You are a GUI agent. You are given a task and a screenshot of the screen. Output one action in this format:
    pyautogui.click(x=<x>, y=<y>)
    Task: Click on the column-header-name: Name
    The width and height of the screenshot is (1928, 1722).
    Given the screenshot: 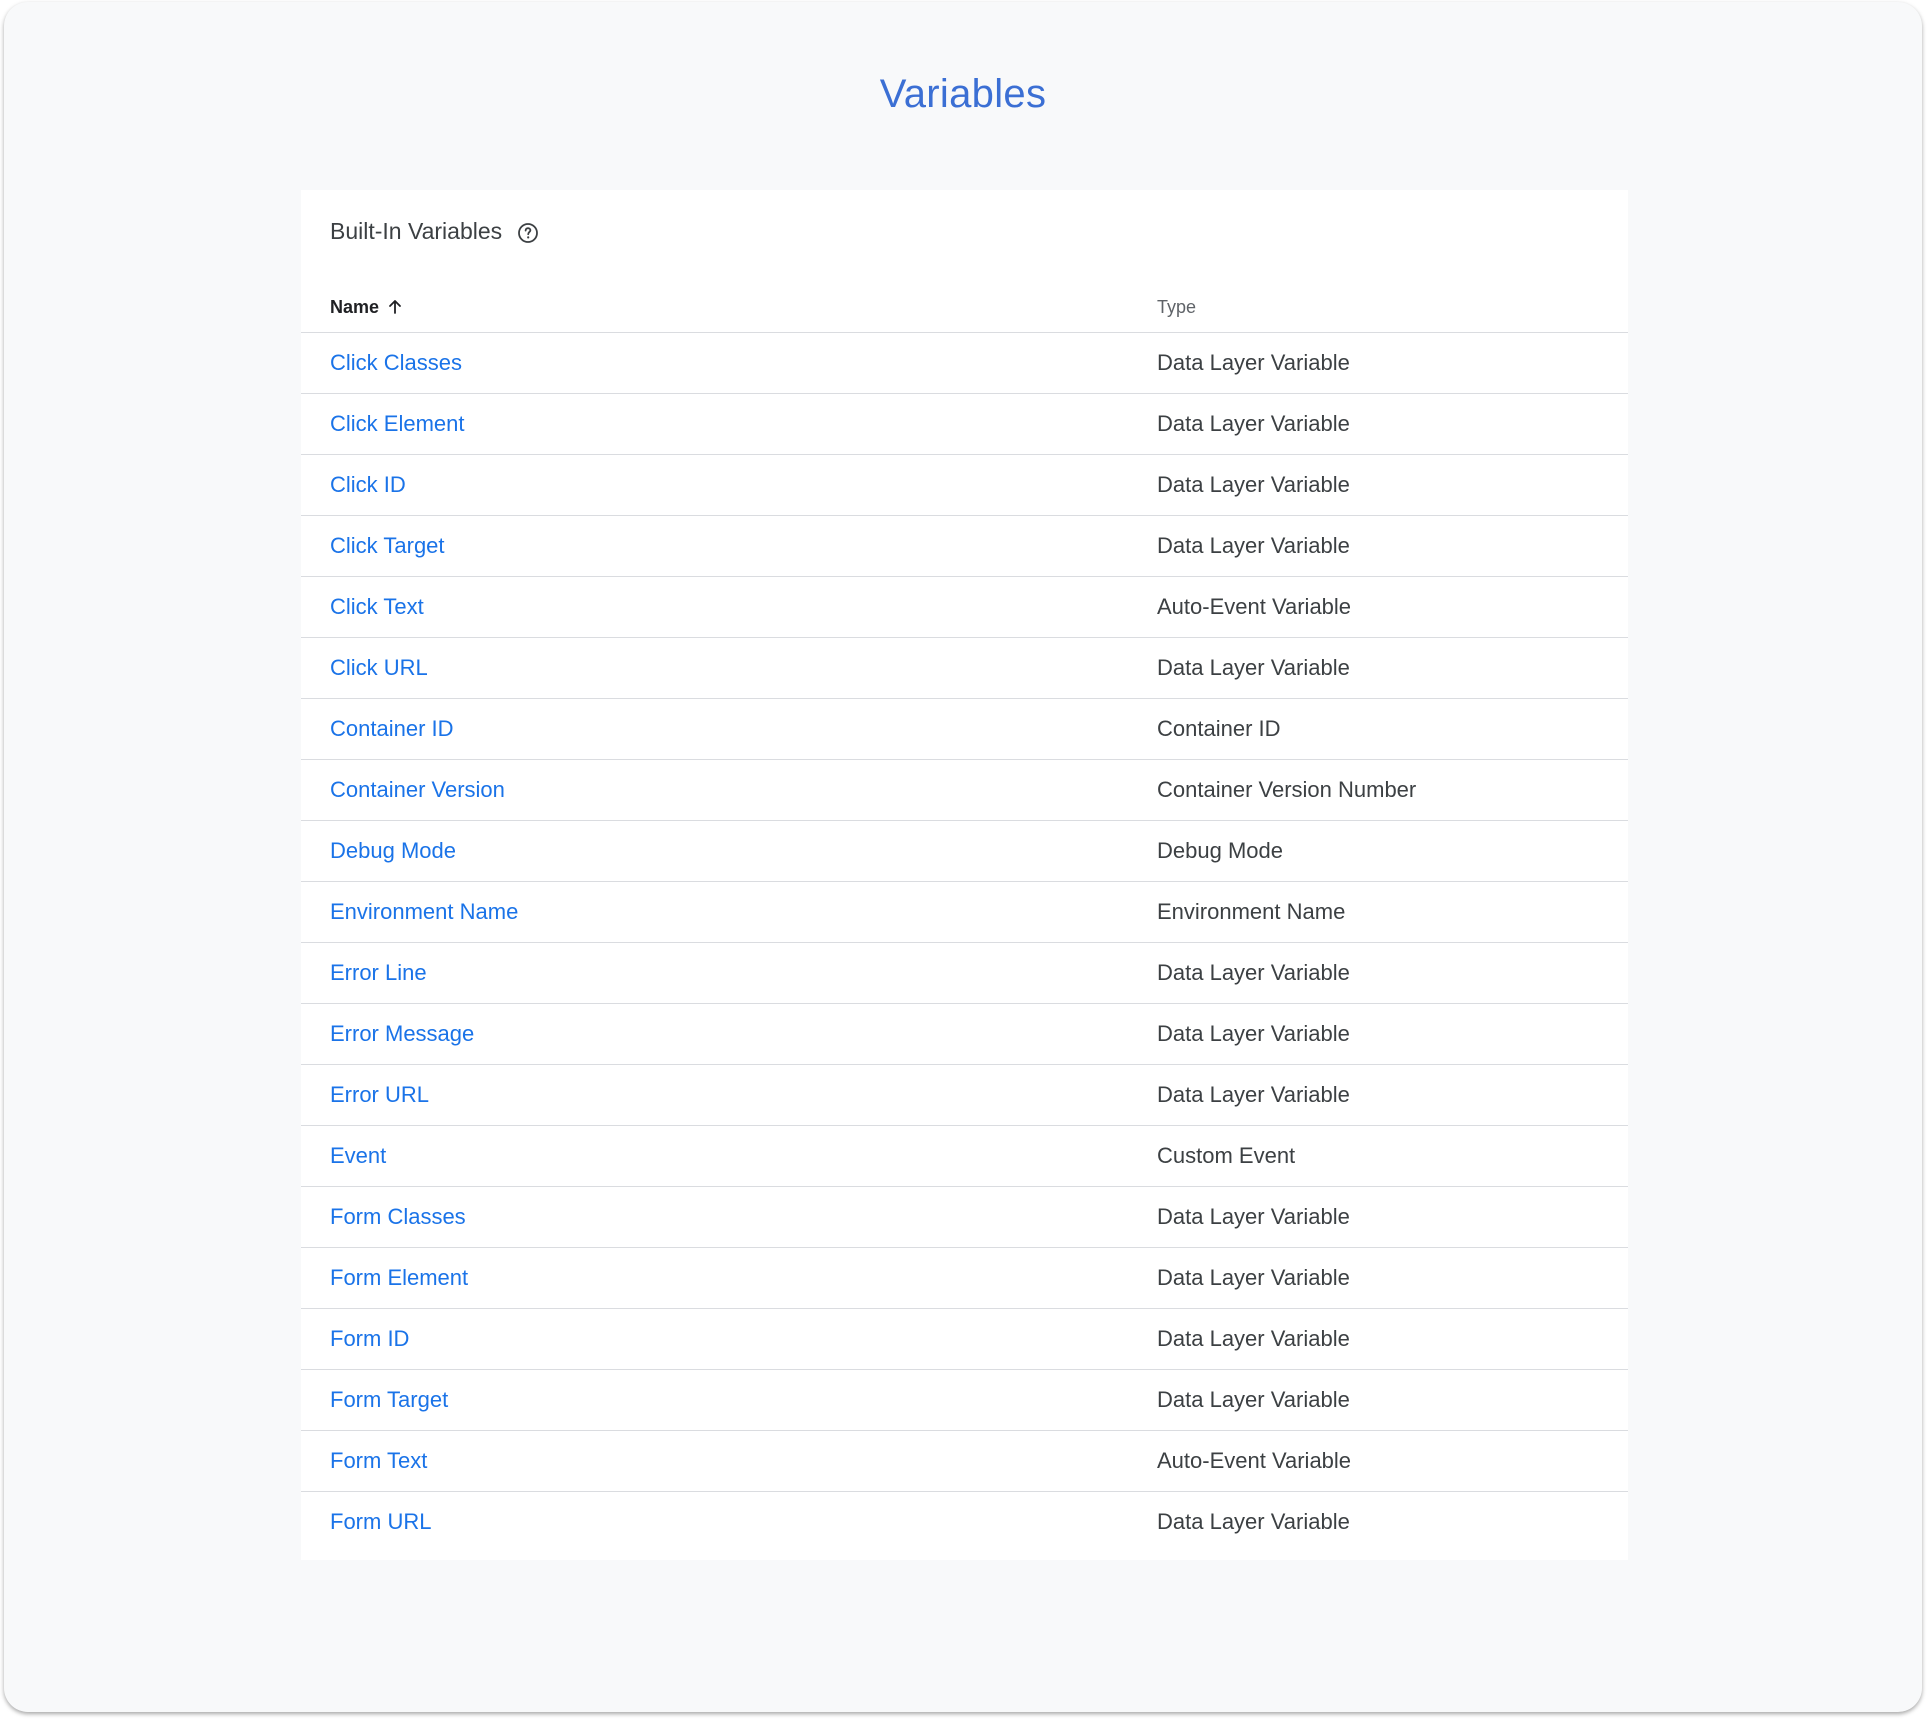 What is the action you would take?
    pyautogui.click(x=367, y=307)
    